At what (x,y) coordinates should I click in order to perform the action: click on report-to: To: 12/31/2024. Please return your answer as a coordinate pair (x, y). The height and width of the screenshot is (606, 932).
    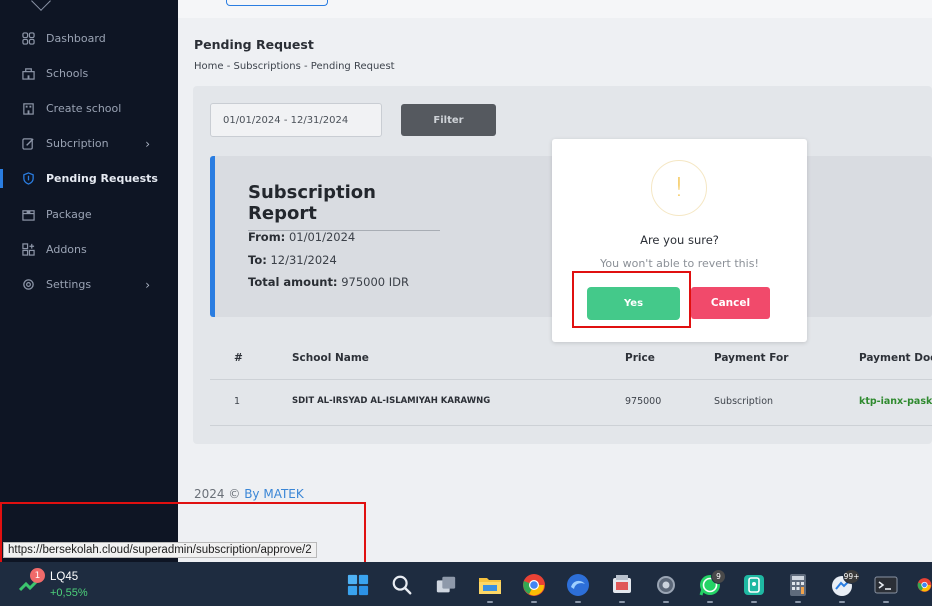
    Looking at the image, I should click on (292, 260).